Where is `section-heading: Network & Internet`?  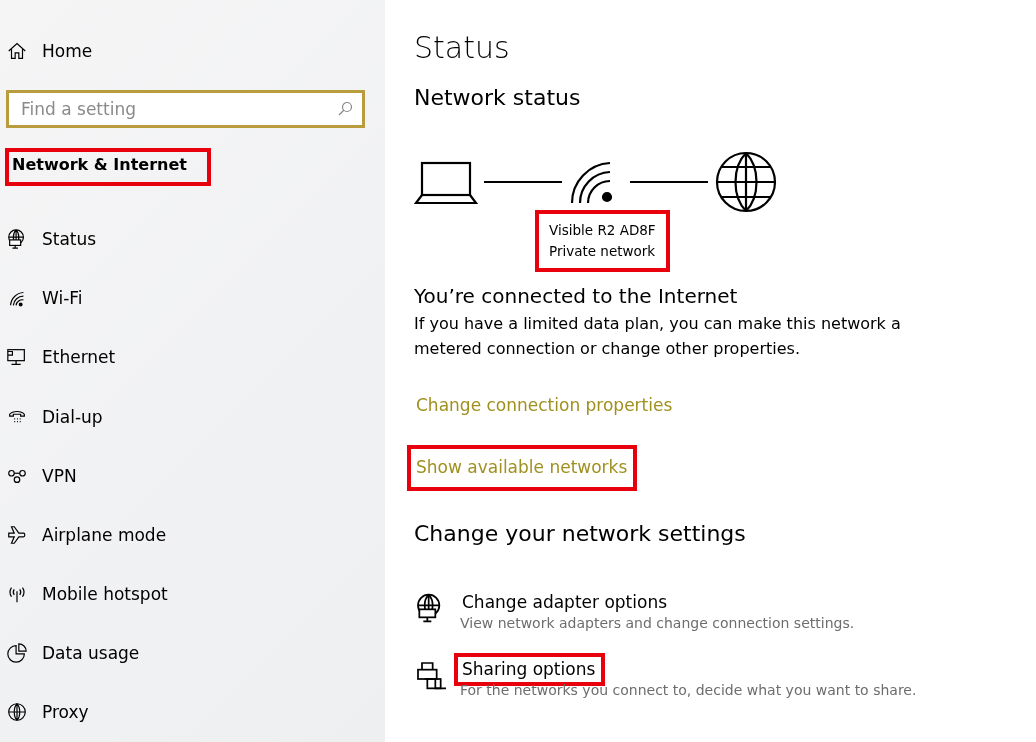 section-heading: Network & Internet is located at coordinates (108, 166).